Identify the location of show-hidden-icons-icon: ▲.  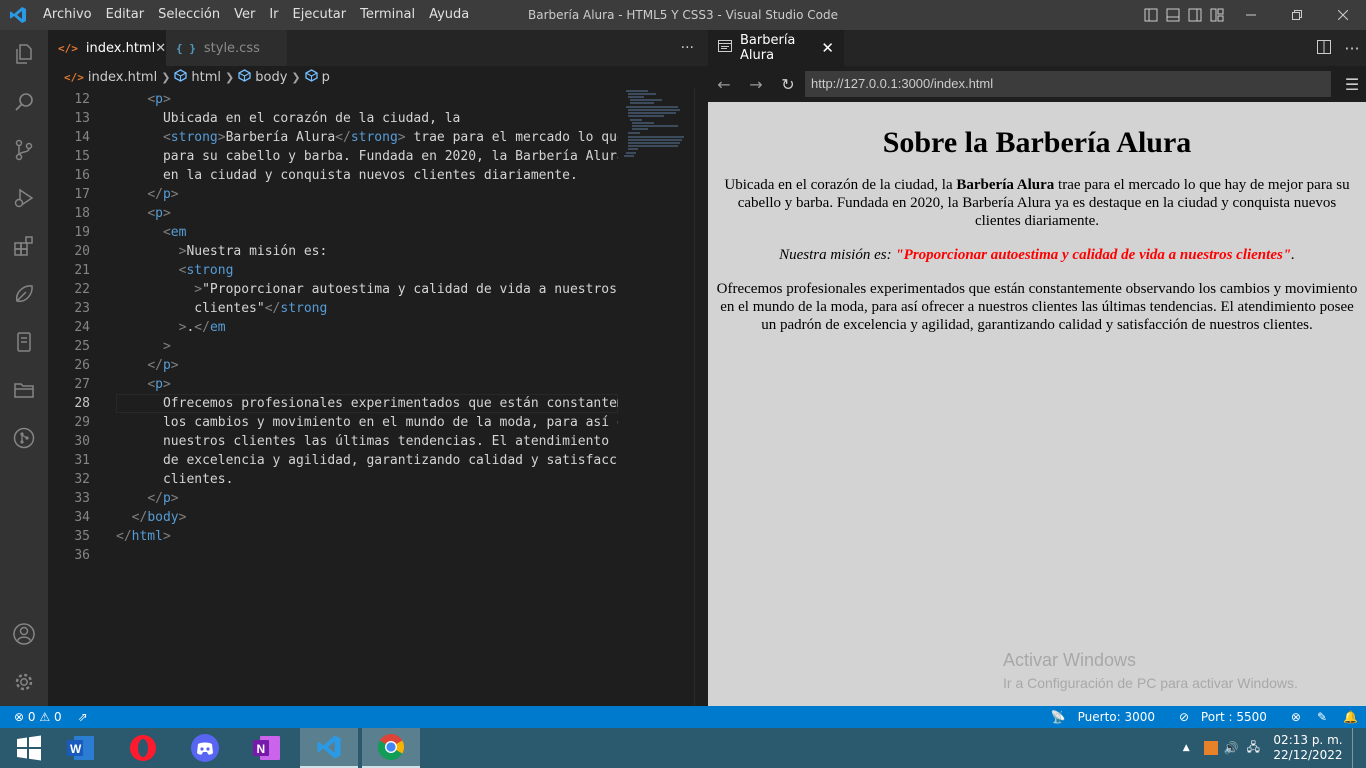
(1186, 748).